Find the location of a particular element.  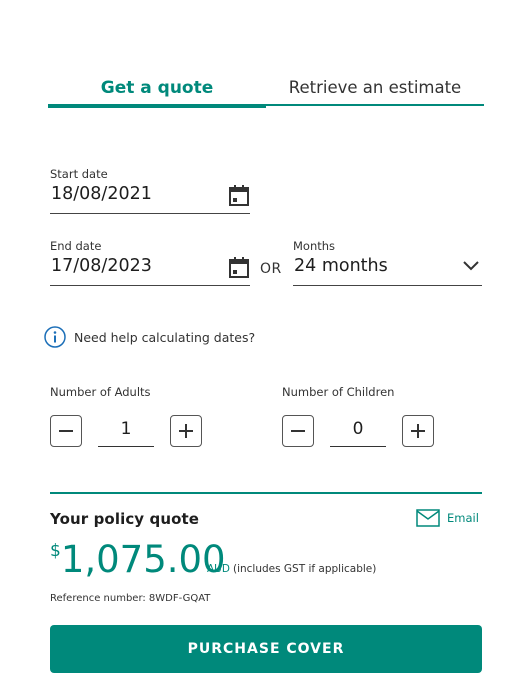

help-link-text: Need help calculating dates? is located at coordinates (164, 337).